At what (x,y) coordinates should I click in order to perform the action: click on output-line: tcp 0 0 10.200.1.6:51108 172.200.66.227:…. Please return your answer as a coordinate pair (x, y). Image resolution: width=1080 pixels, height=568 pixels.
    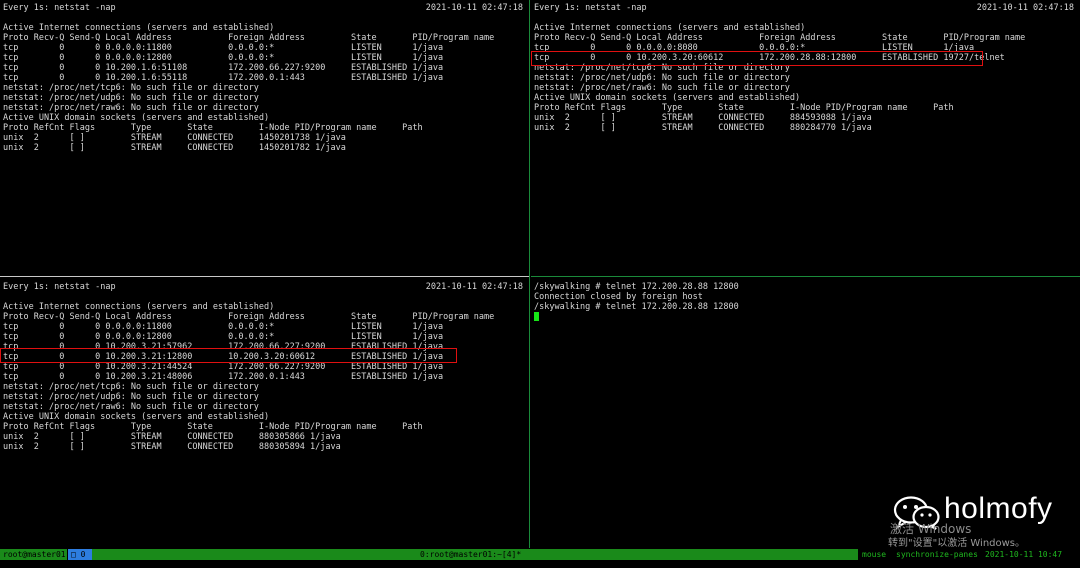
    Looking at the image, I should click on (223, 68).